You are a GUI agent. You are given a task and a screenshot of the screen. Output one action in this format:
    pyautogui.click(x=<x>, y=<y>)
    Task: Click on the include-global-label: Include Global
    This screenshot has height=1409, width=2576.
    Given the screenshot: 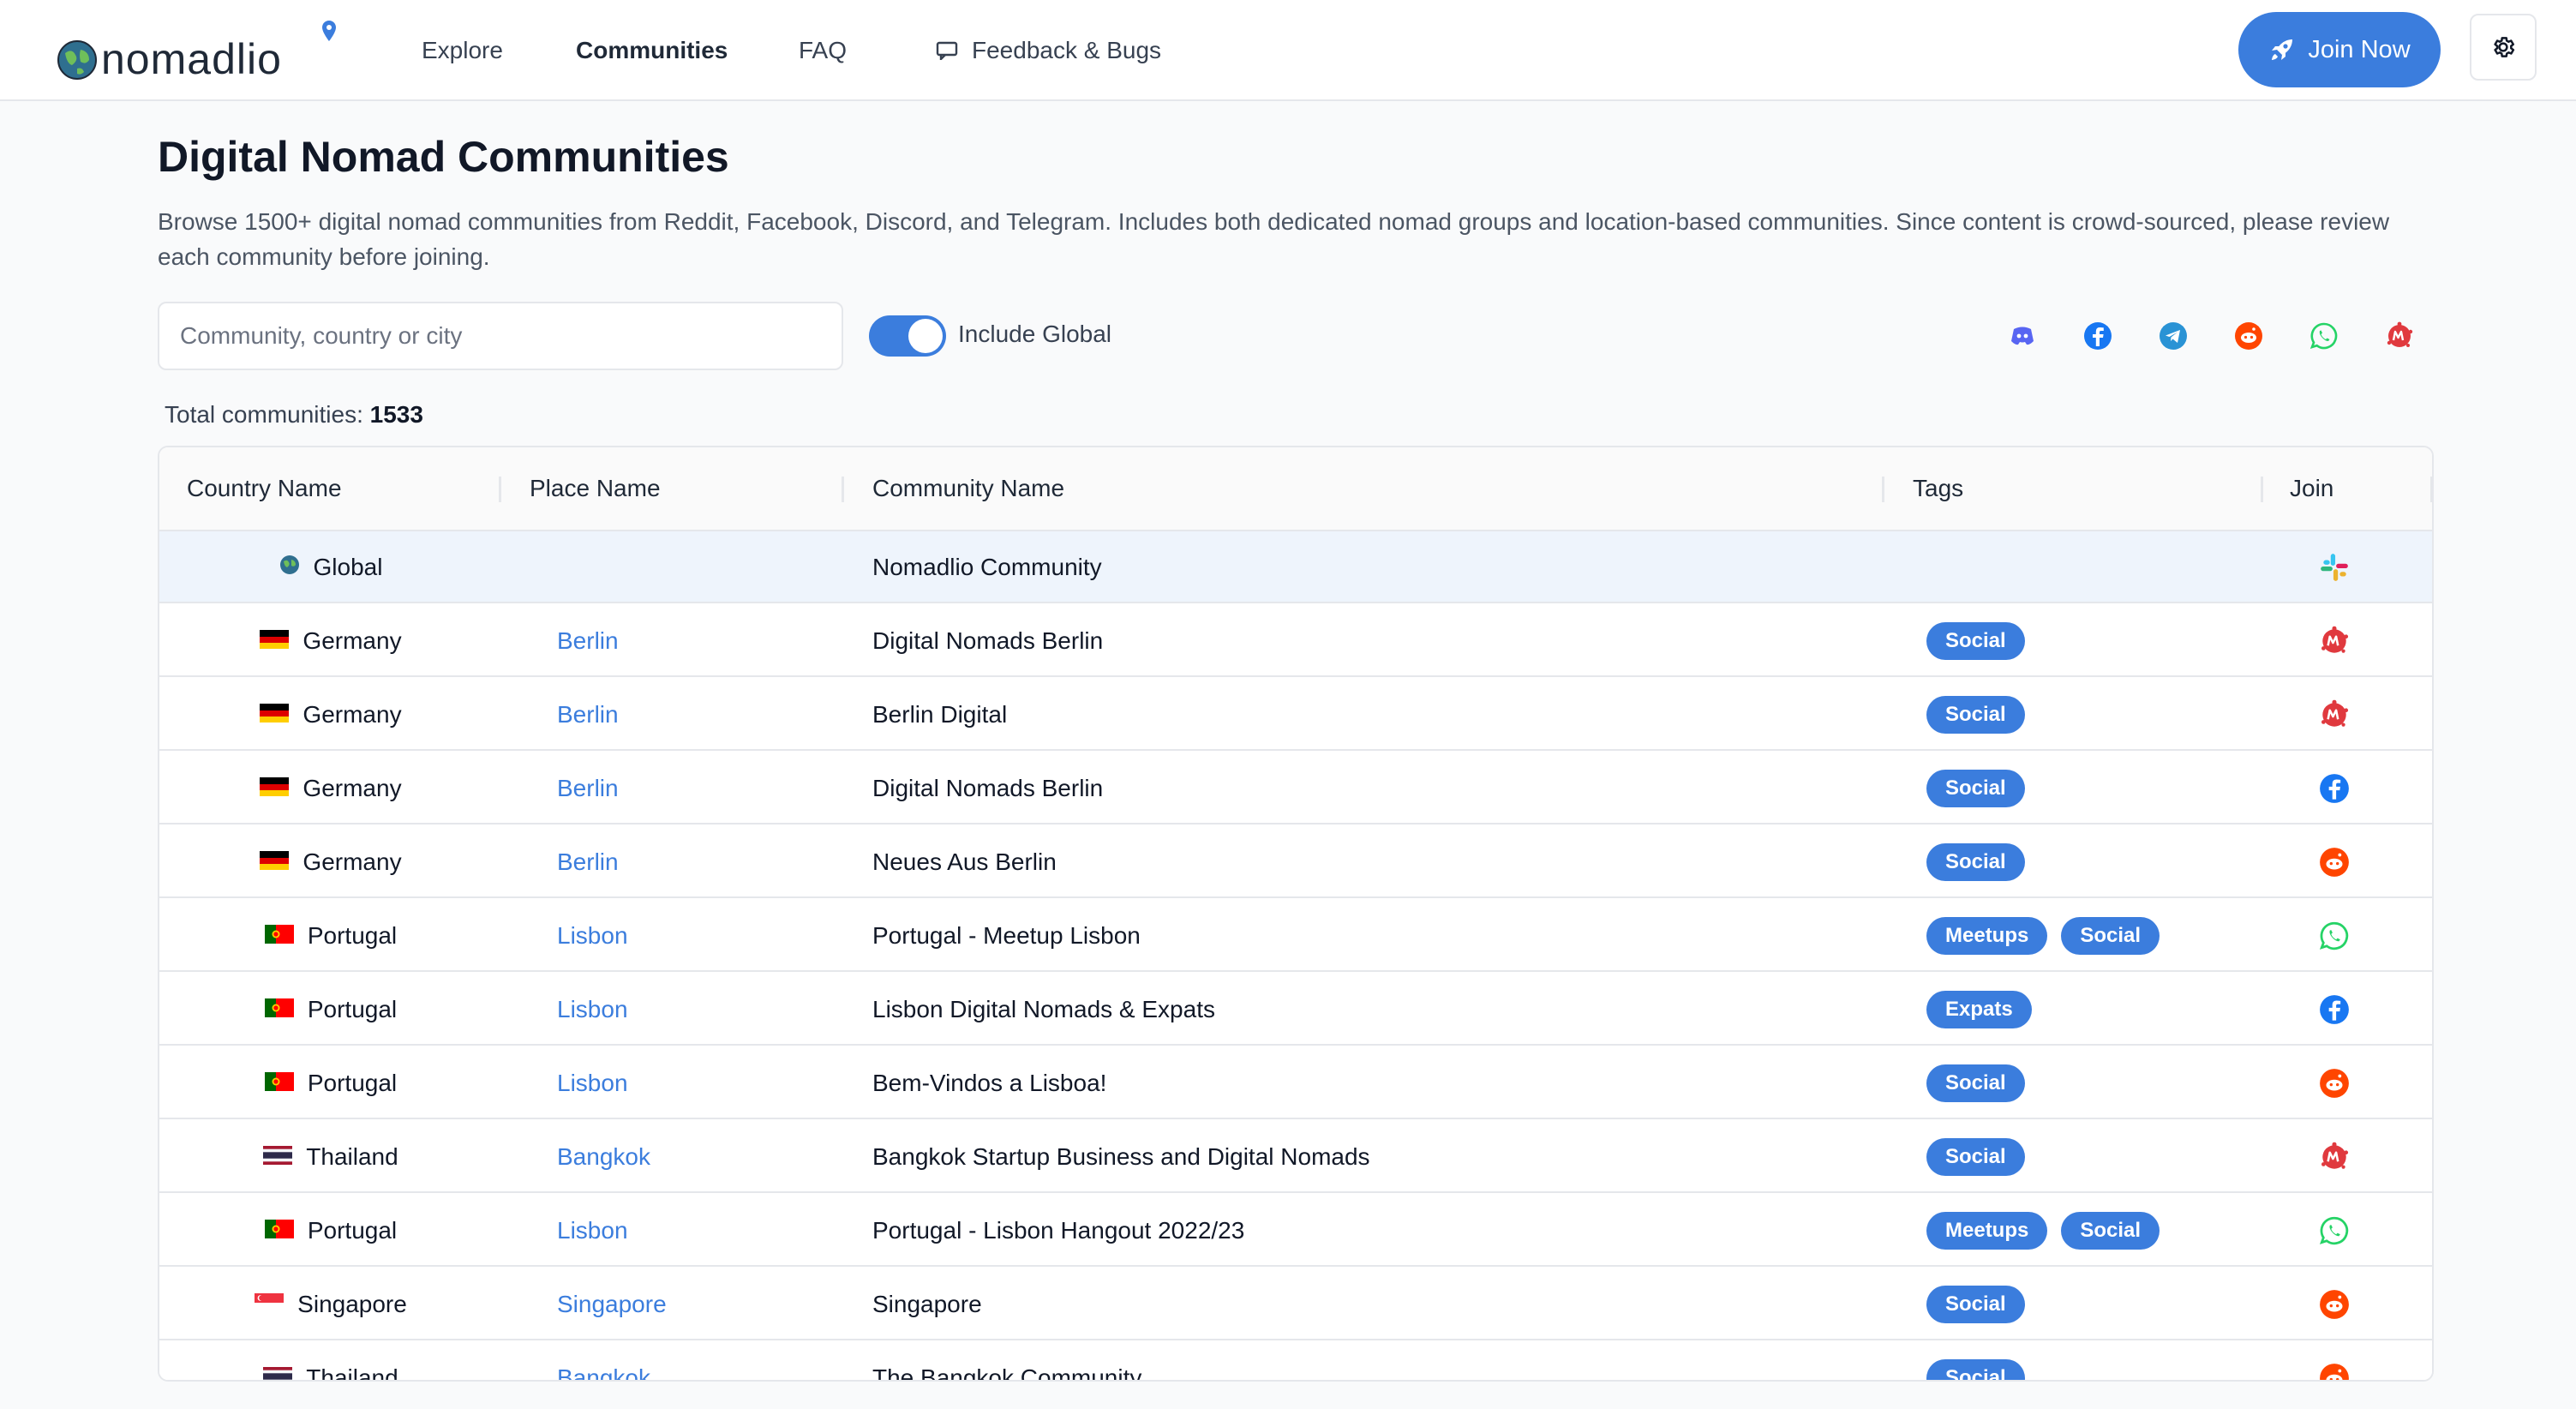 What is the action you would take?
    pyautogui.click(x=1035, y=334)
    